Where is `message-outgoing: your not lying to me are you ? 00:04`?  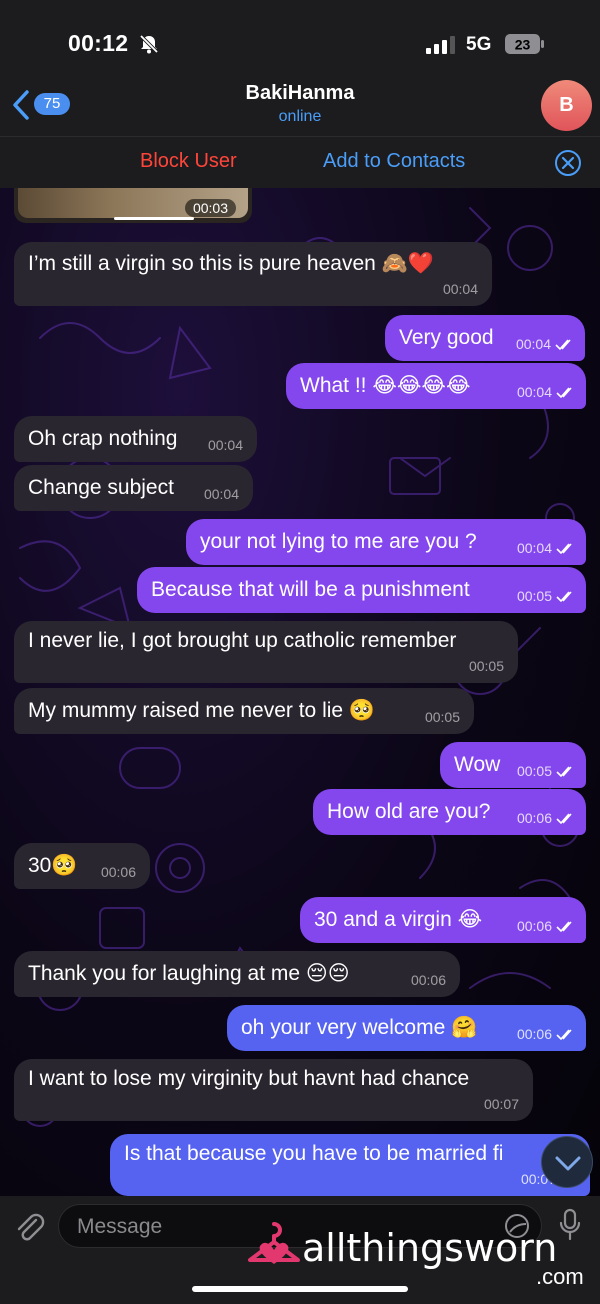 message-outgoing: your not lying to me are you ? 00:04 is located at coordinates (386, 542).